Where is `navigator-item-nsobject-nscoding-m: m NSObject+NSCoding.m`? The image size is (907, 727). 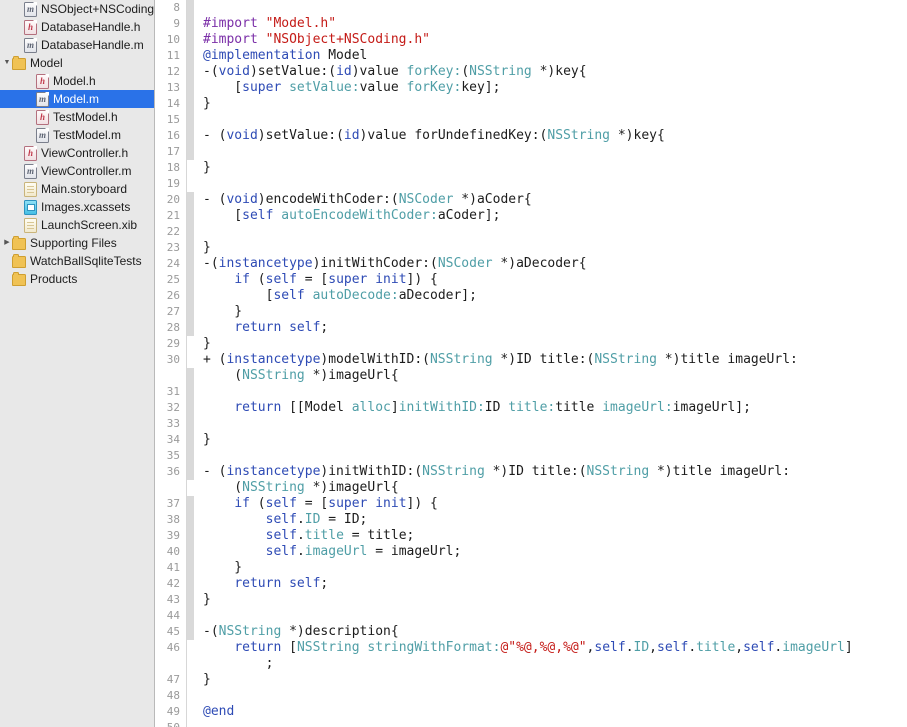
navigator-item-nsobject-nscoding-m: m NSObject+NSCoding.m is located at coordinates (77, 9).